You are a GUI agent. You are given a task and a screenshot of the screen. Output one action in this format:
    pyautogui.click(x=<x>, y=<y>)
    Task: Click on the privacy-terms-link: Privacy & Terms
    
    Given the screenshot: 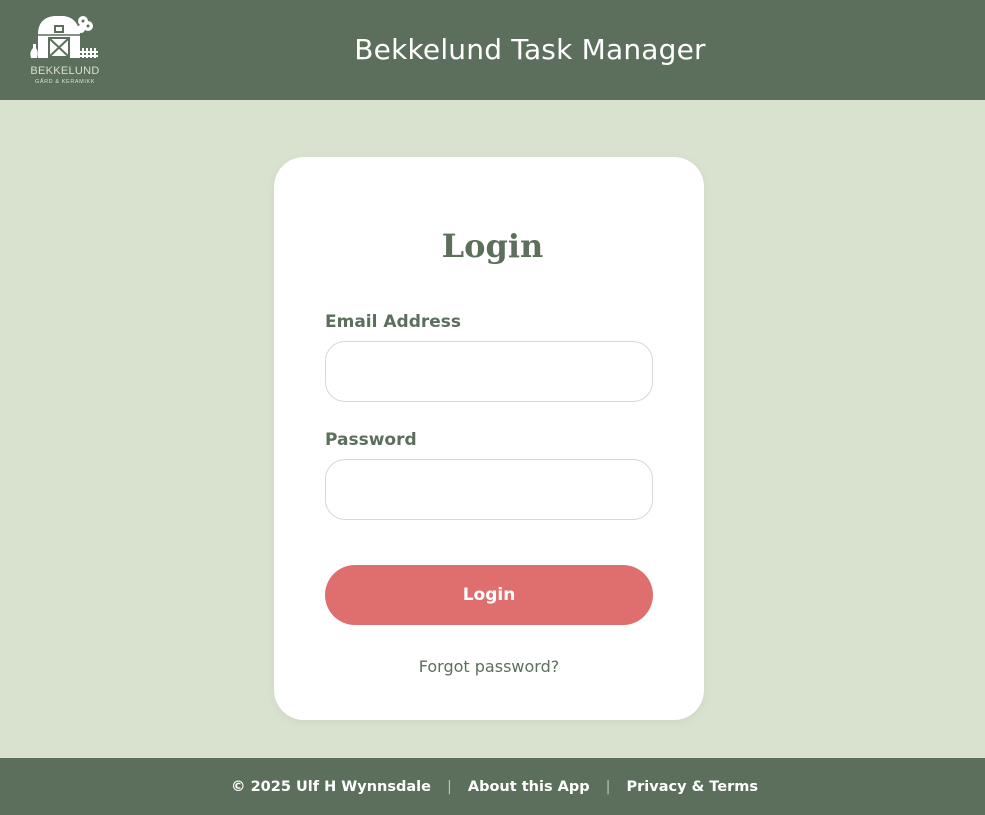 What is the action you would take?
    pyautogui.click(x=692, y=787)
    